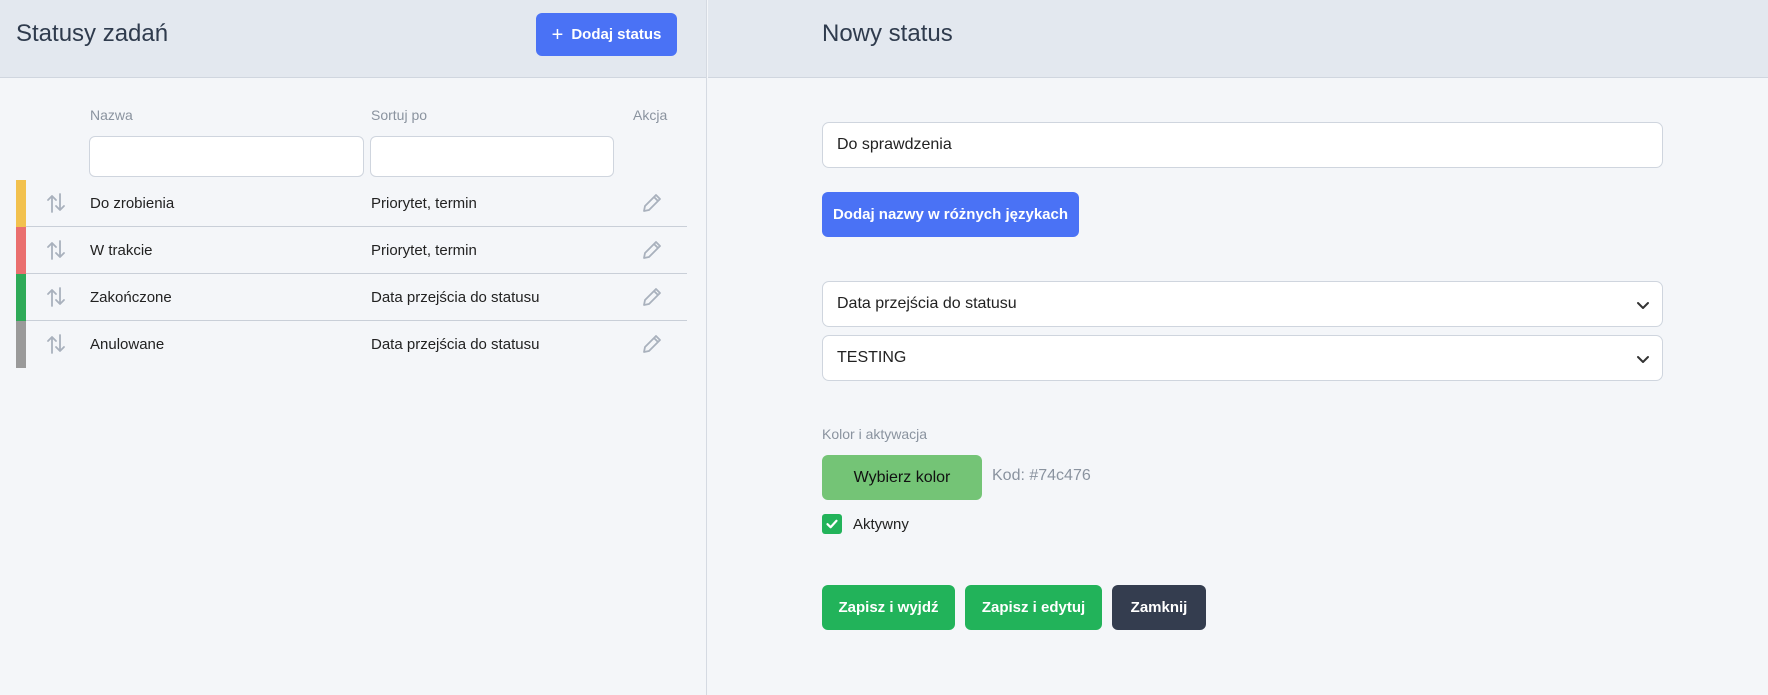  What do you see at coordinates (650, 115) in the screenshot?
I see `column-header-action: Akcja` at bounding box center [650, 115].